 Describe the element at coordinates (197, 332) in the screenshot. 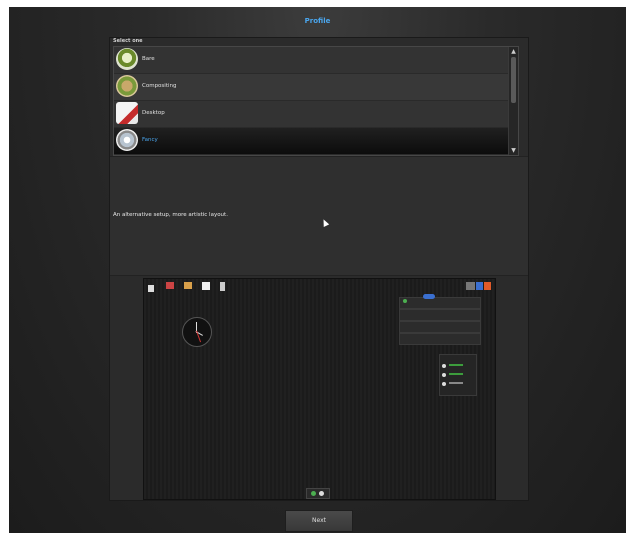

I see `clock-widget` at that location.